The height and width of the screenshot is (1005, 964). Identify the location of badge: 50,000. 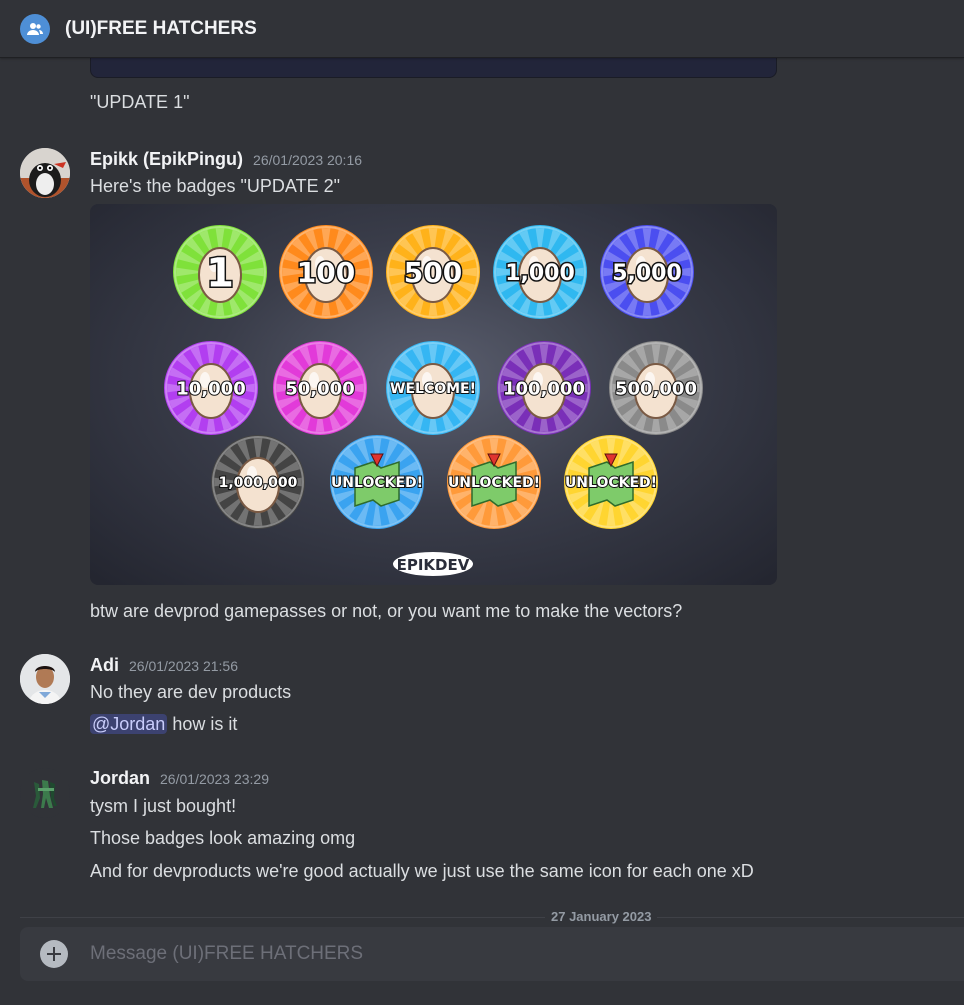
(320, 388).